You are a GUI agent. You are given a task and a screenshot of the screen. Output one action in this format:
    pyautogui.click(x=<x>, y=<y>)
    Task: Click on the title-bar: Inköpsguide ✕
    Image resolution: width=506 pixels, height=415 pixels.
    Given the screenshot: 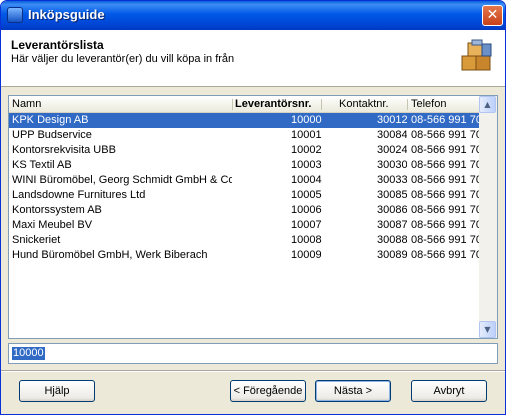 What is the action you would take?
    pyautogui.click(x=253, y=15)
    